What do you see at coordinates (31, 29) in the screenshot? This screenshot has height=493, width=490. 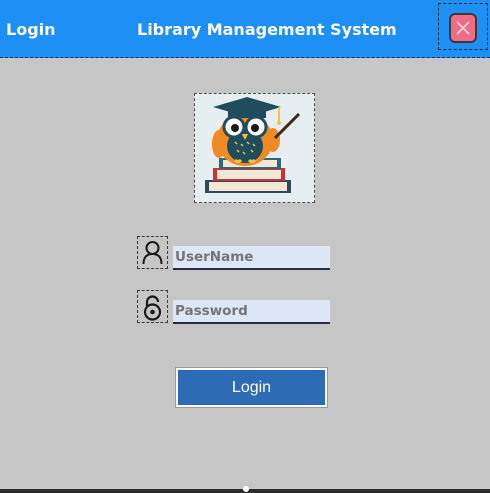 I see `window-label: Login` at bounding box center [31, 29].